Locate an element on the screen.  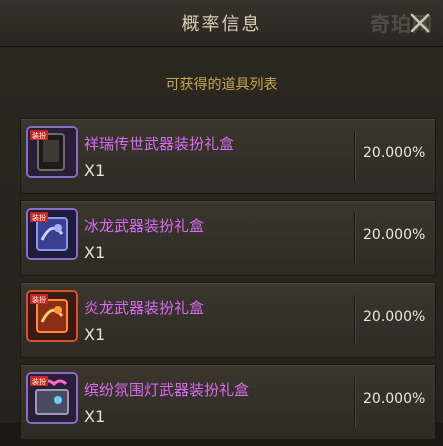
item-name: 炎龙武器装扮礼盒 is located at coordinates (144, 308).